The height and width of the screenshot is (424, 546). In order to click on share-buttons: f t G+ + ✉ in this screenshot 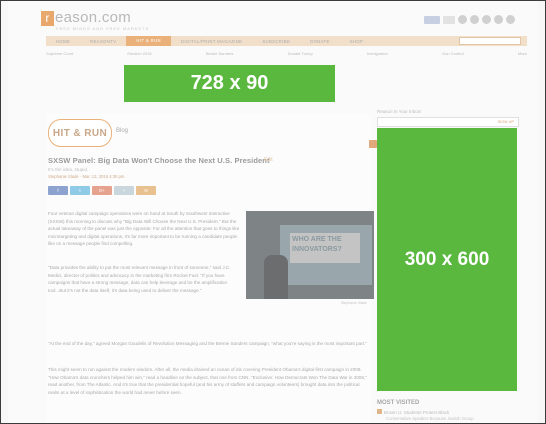, I will do `click(102, 190)`.